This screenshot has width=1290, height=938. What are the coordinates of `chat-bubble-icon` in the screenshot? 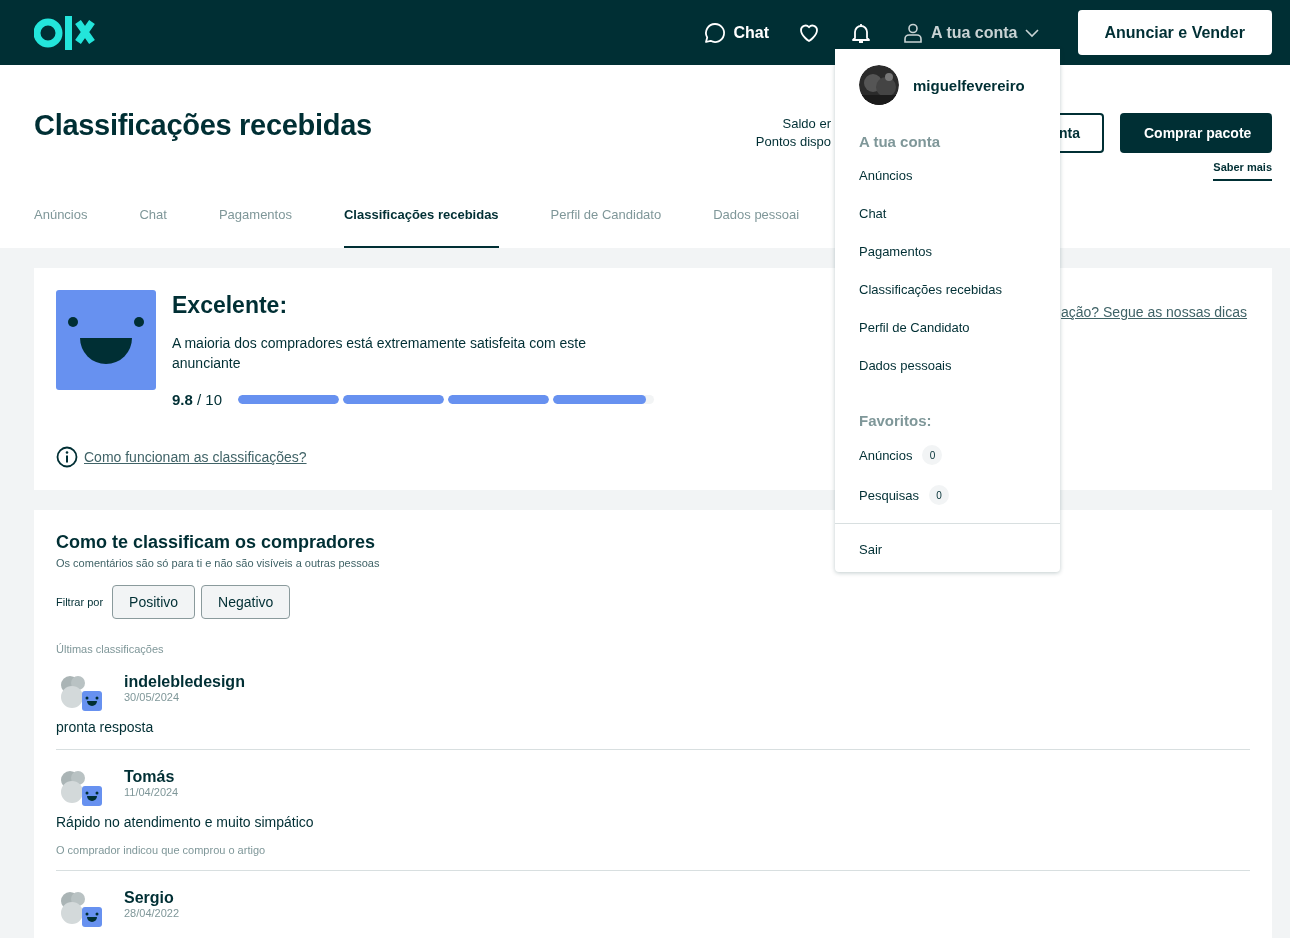 It's located at (715, 32).